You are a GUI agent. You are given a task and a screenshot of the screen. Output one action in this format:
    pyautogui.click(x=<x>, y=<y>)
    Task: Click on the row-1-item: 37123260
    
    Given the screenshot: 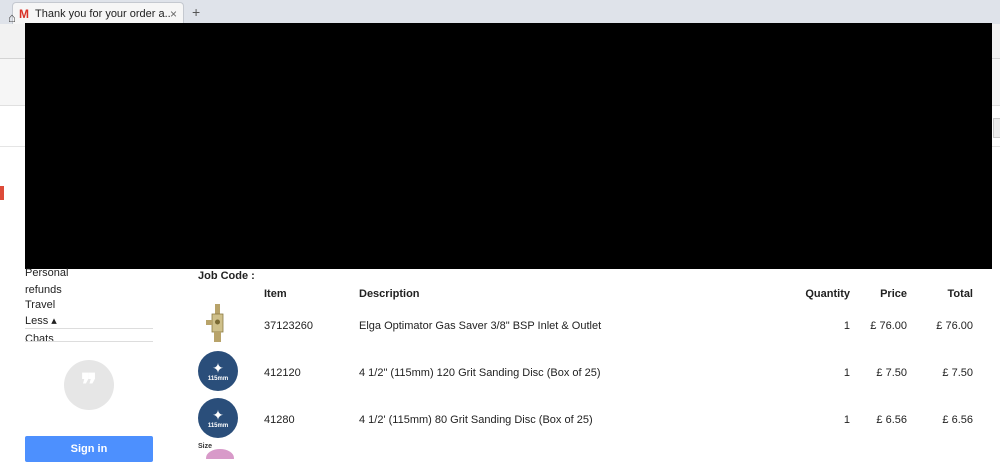 What is the action you would take?
    pyautogui.click(x=288, y=326)
    